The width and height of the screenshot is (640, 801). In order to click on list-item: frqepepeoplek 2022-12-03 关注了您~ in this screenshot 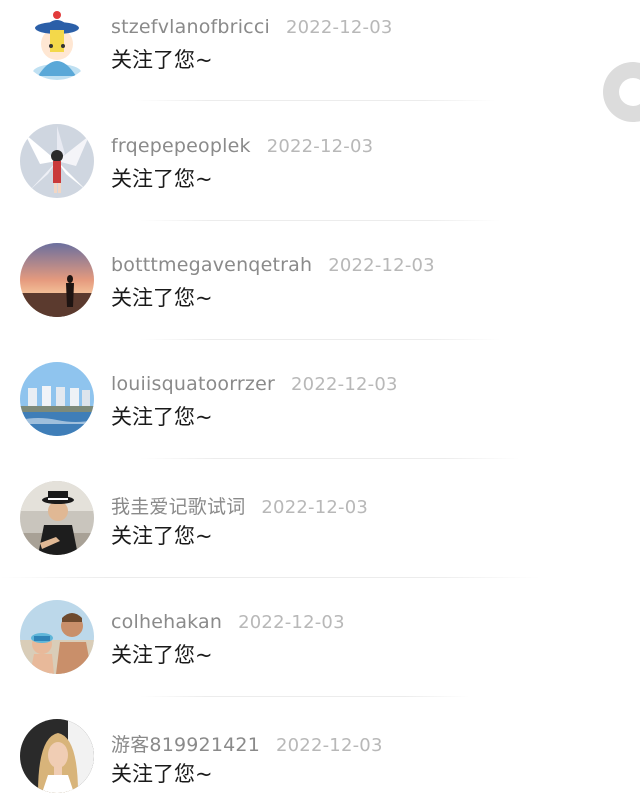, I will do `click(320, 178)`.